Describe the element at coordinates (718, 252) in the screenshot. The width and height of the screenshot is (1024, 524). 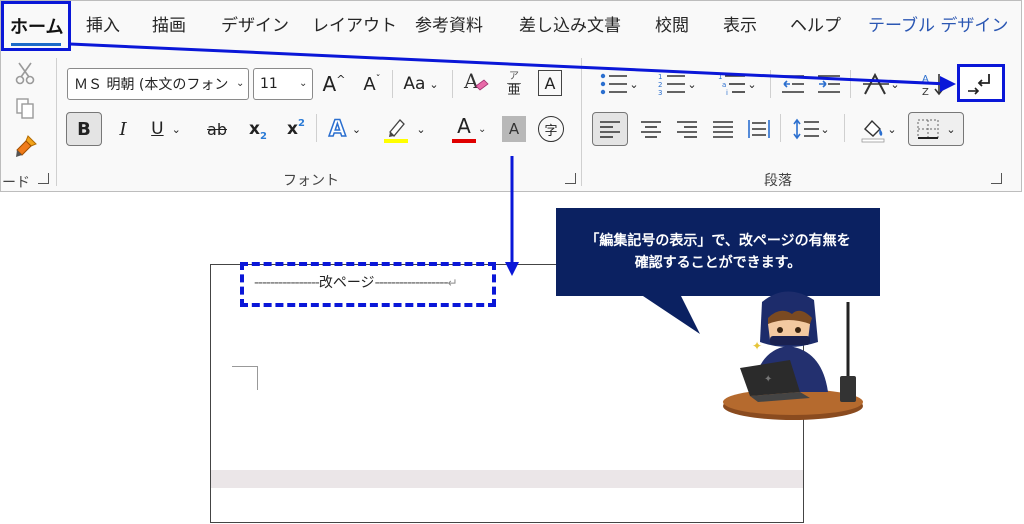
I see `callout-text: 「編集記号の表示」で、改ページの有無を 確認することができます。` at that location.